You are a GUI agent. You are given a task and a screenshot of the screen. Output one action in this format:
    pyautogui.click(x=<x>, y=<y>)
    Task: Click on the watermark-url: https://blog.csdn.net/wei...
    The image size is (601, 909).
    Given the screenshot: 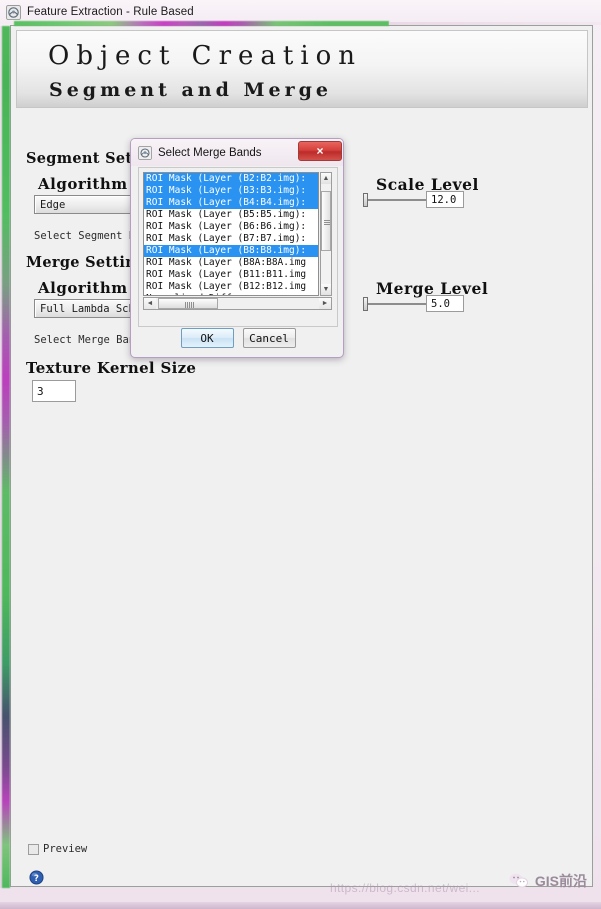 What is the action you would take?
    pyautogui.click(x=405, y=888)
    